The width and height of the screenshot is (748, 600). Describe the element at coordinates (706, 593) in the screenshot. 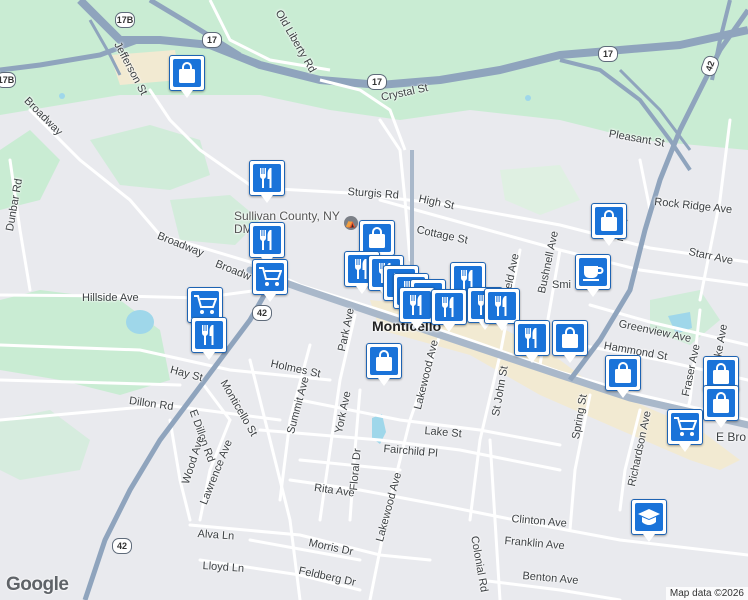

I see `attribution: Map data ©2026` at that location.